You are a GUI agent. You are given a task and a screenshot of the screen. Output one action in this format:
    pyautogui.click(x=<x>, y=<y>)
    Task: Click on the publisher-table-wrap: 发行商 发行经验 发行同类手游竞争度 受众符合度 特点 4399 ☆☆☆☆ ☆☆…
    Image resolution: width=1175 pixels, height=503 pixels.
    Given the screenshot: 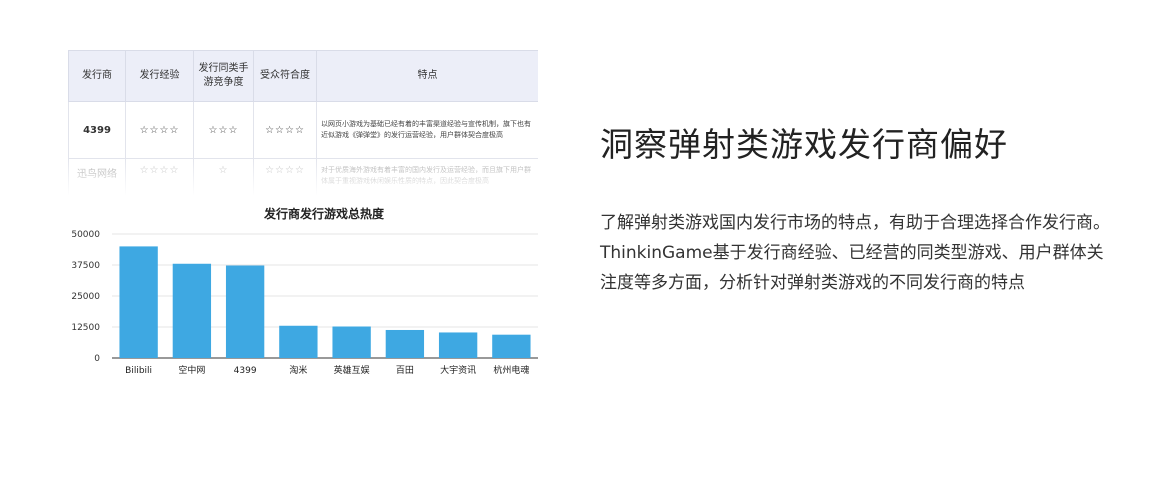 What is the action you would take?
    pyautogui.click(x=303, y=125)
    